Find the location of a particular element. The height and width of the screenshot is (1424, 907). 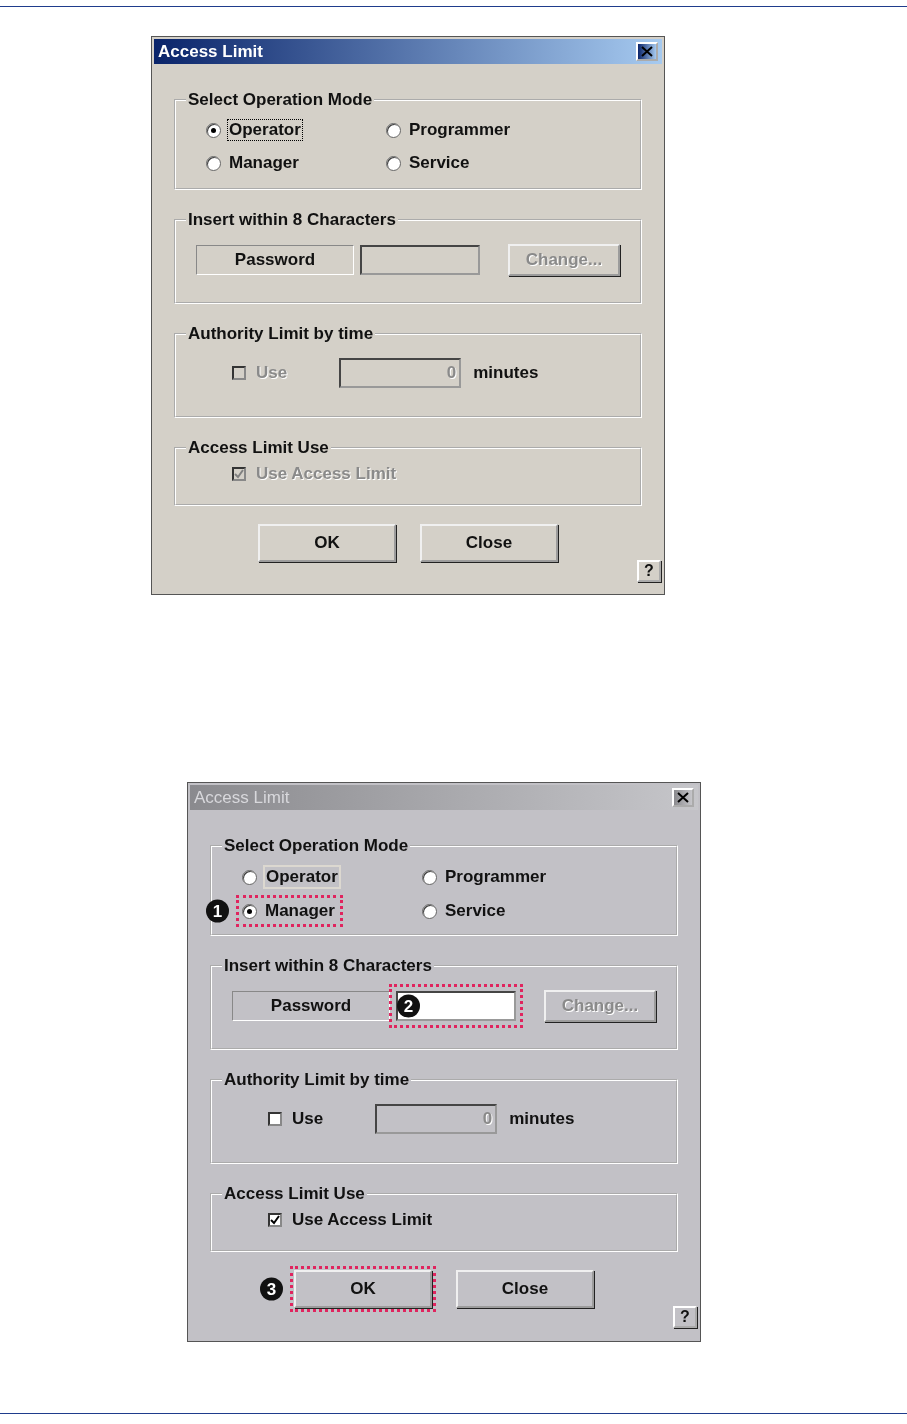

radio-label: Operator is located at coordinates (265, 130).